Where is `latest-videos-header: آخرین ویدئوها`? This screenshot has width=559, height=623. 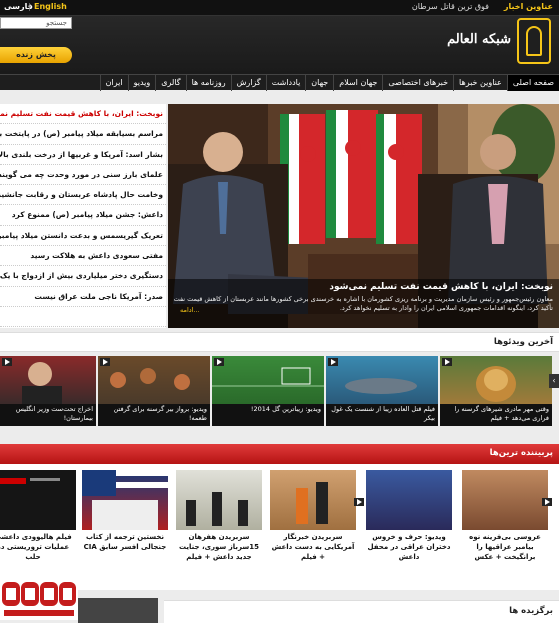 latest-videos-header: آخرین ویدئوها is located at coordinates (279, 342).